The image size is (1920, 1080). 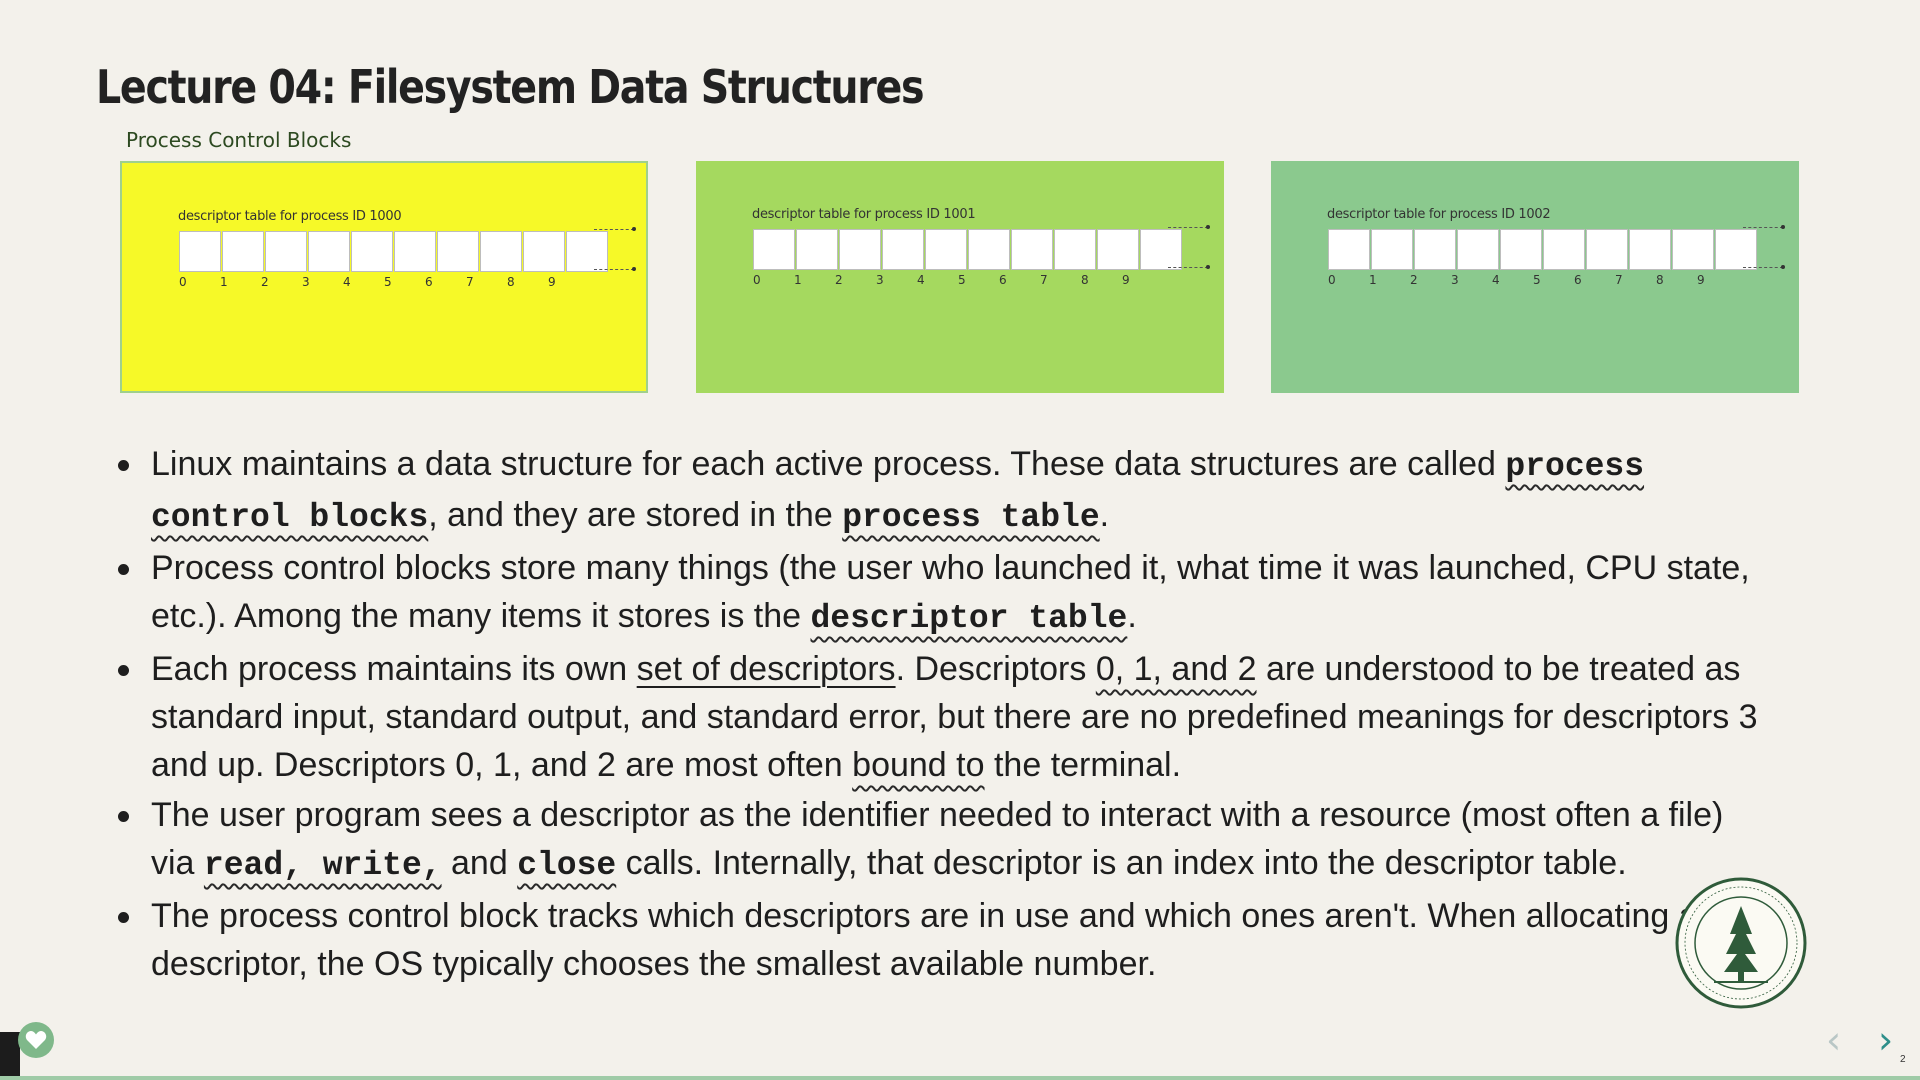 I want to click on pcb-label: Process Control Blocks, so click(x=239, y=140).